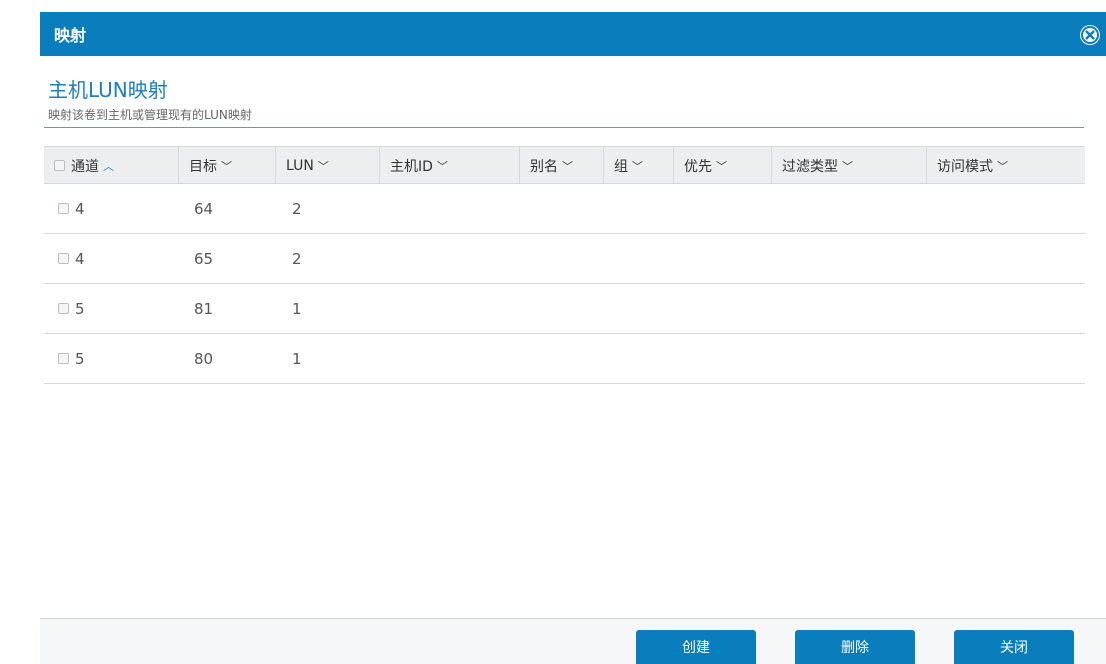 The width and height of the screenshot is (1106, 664). I want to click on table-row: 5 81 1, so click(564, 309).